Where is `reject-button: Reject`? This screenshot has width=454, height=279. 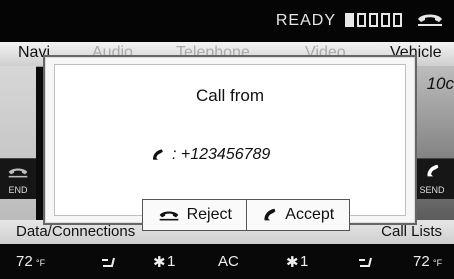
reject-button: Reject is located at coordinates (194, 215).